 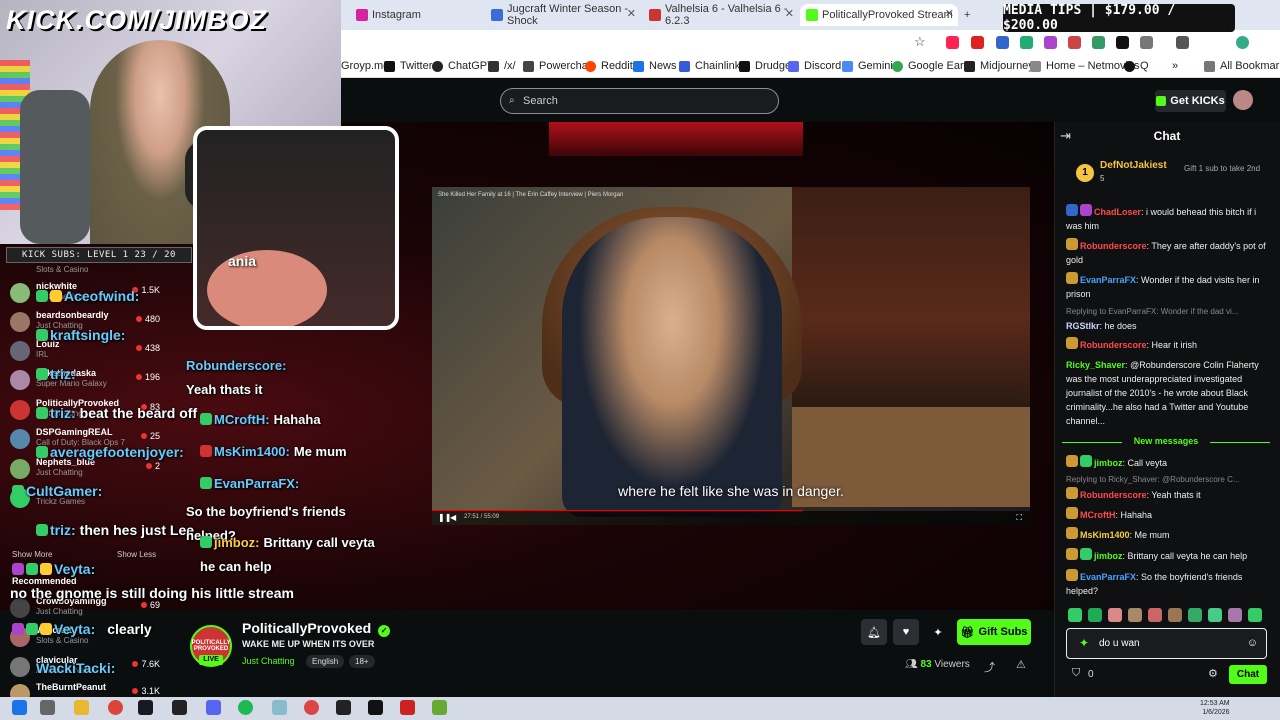 I want to click on system-clock: 12:53 AM 1/6/2026, so click(x=1215, y=708).